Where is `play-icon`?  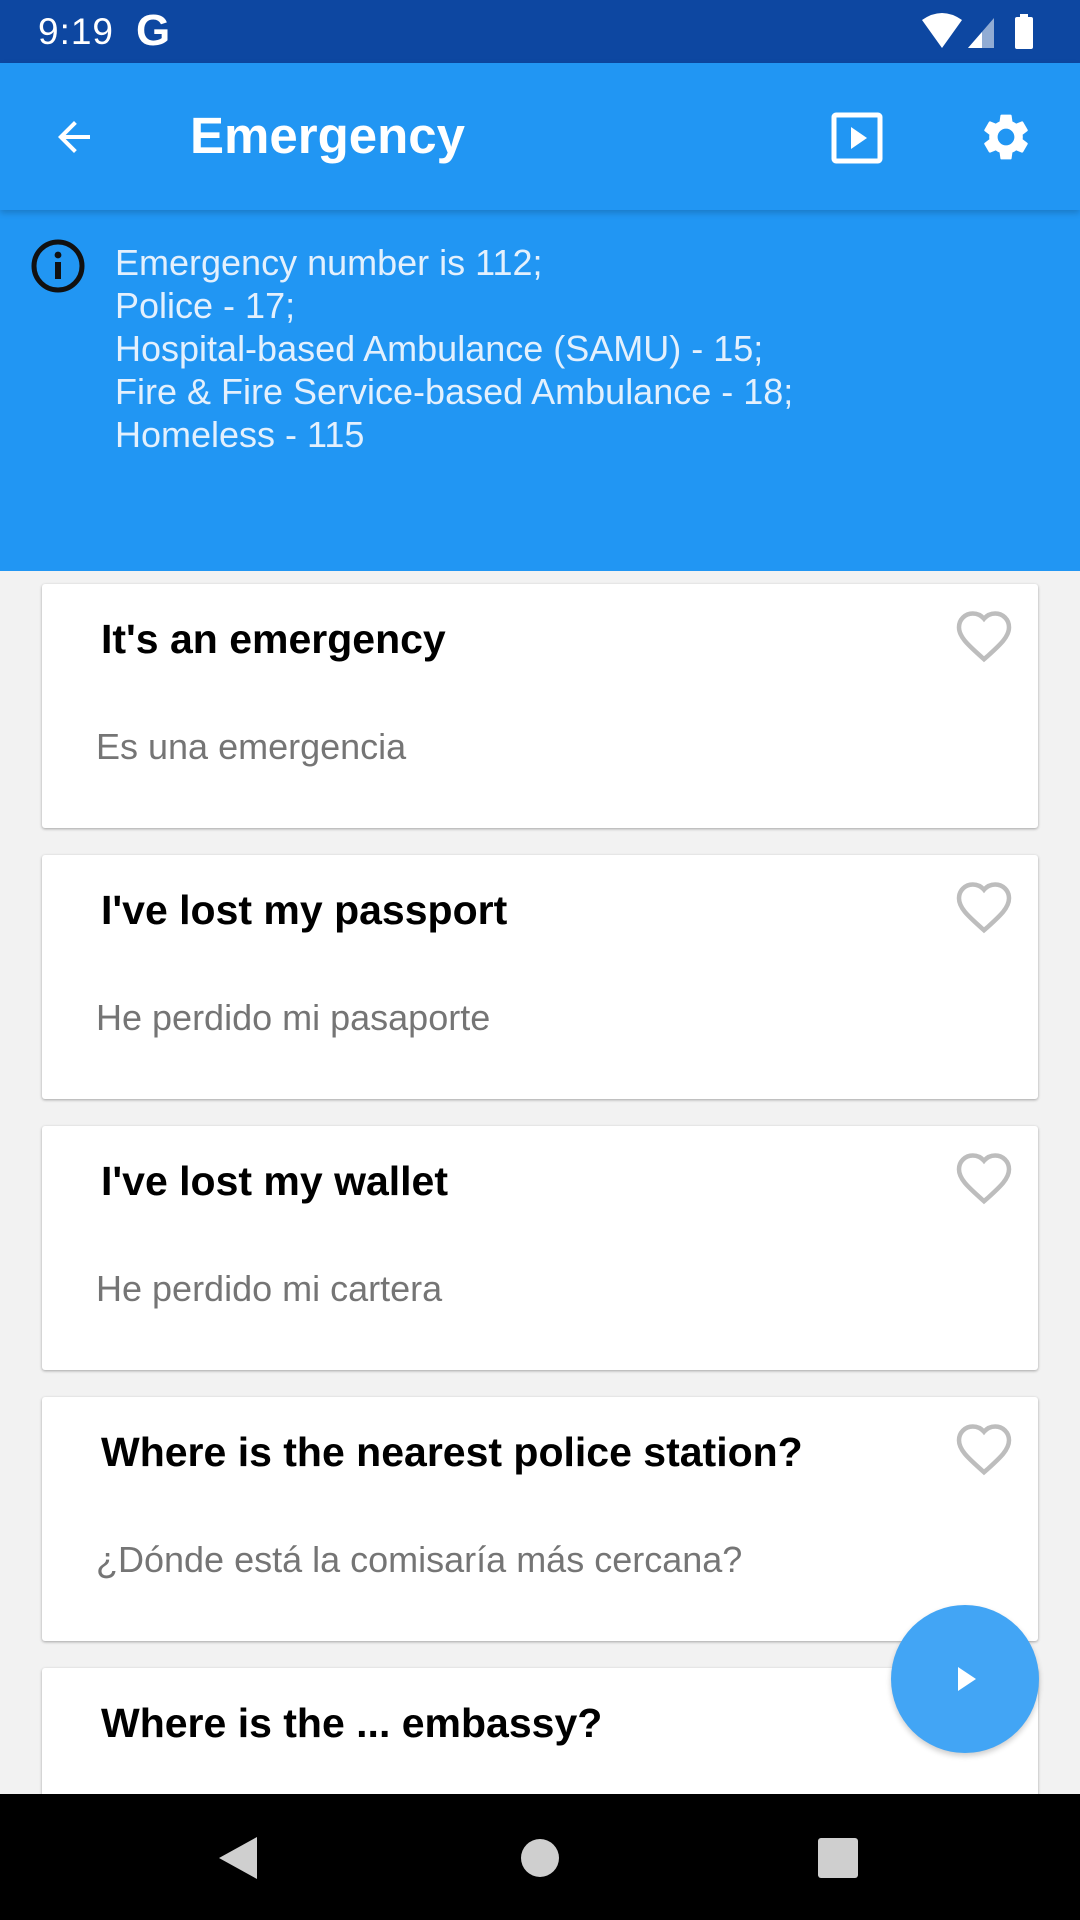
play-icon is located at coordinates (967, 1679).